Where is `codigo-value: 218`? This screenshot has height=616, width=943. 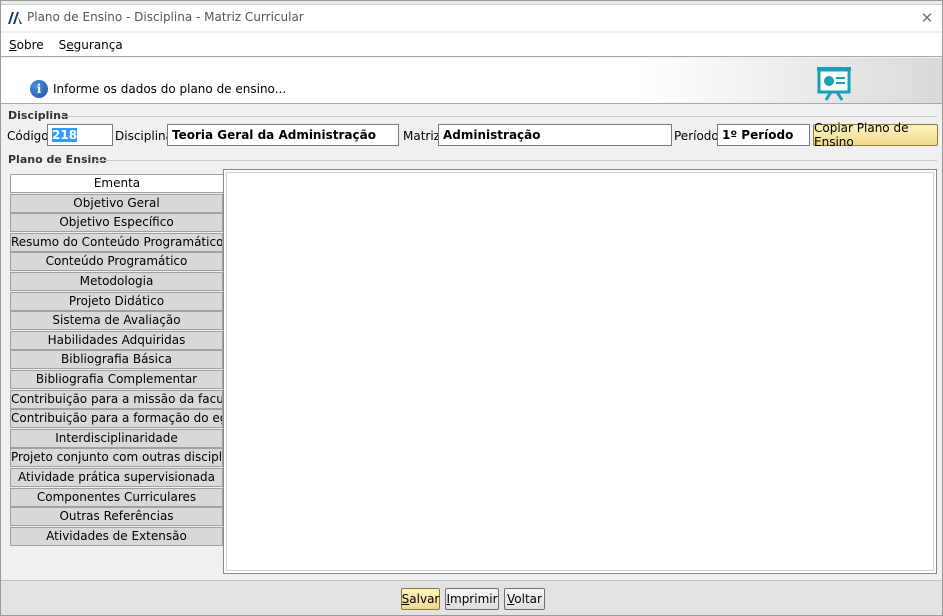 codigo-value: 218 is located at coordinates (65, 135).